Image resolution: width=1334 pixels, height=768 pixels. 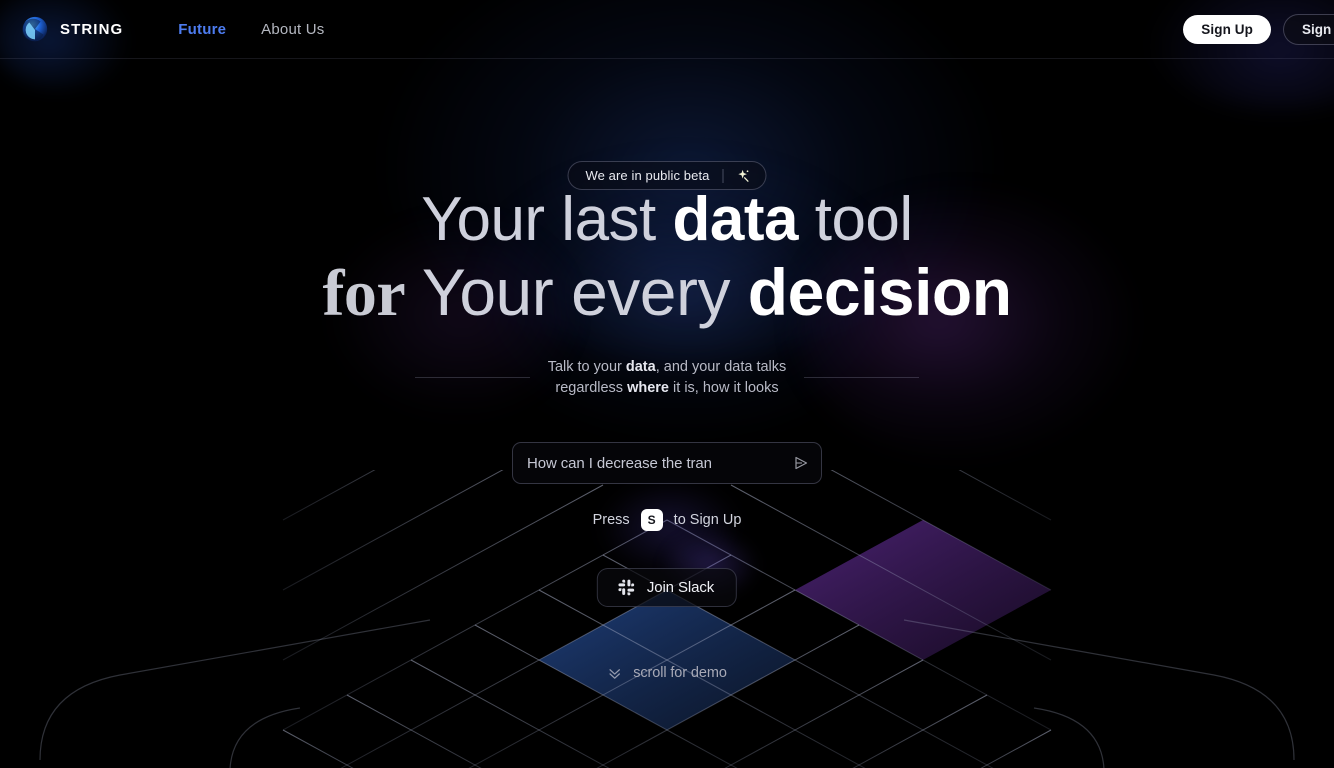 I want to click on subtitle-text-2a: regardless, so click(x=591, y=387).